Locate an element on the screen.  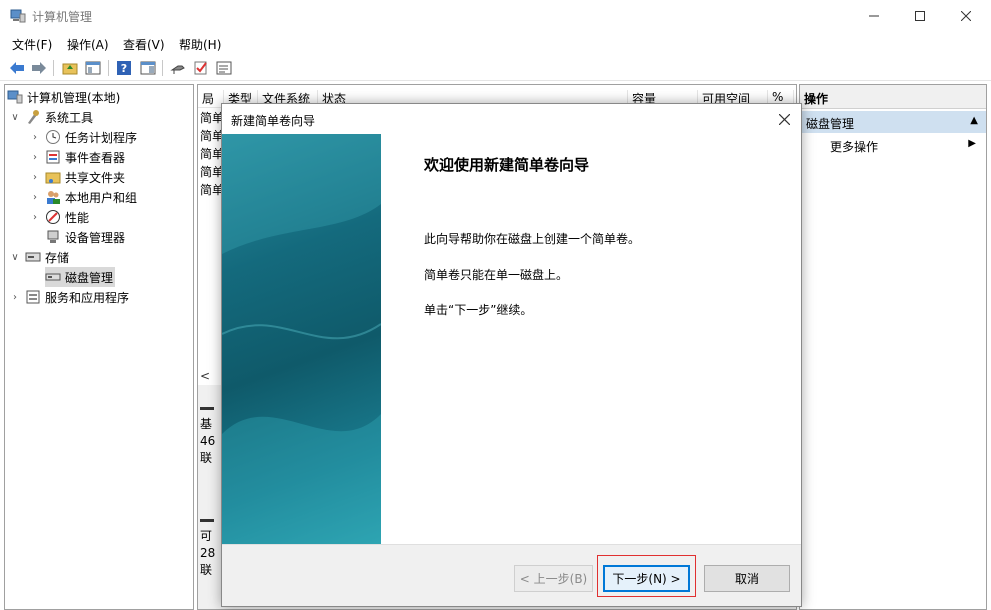
dialog-title: 新建简单卷向导 is located at coordinates (273, 121).